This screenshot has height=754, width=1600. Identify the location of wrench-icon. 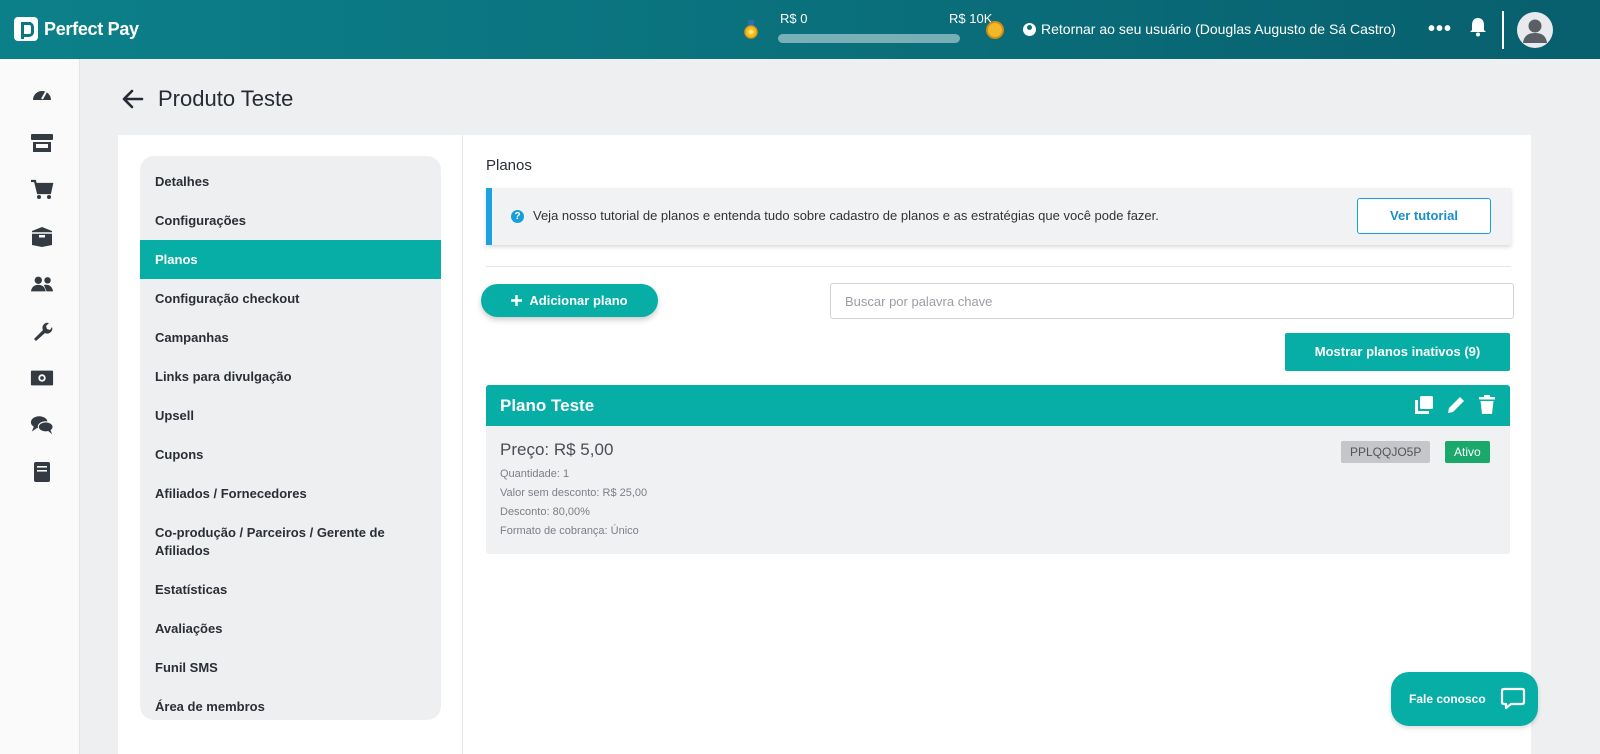
(42, 331).